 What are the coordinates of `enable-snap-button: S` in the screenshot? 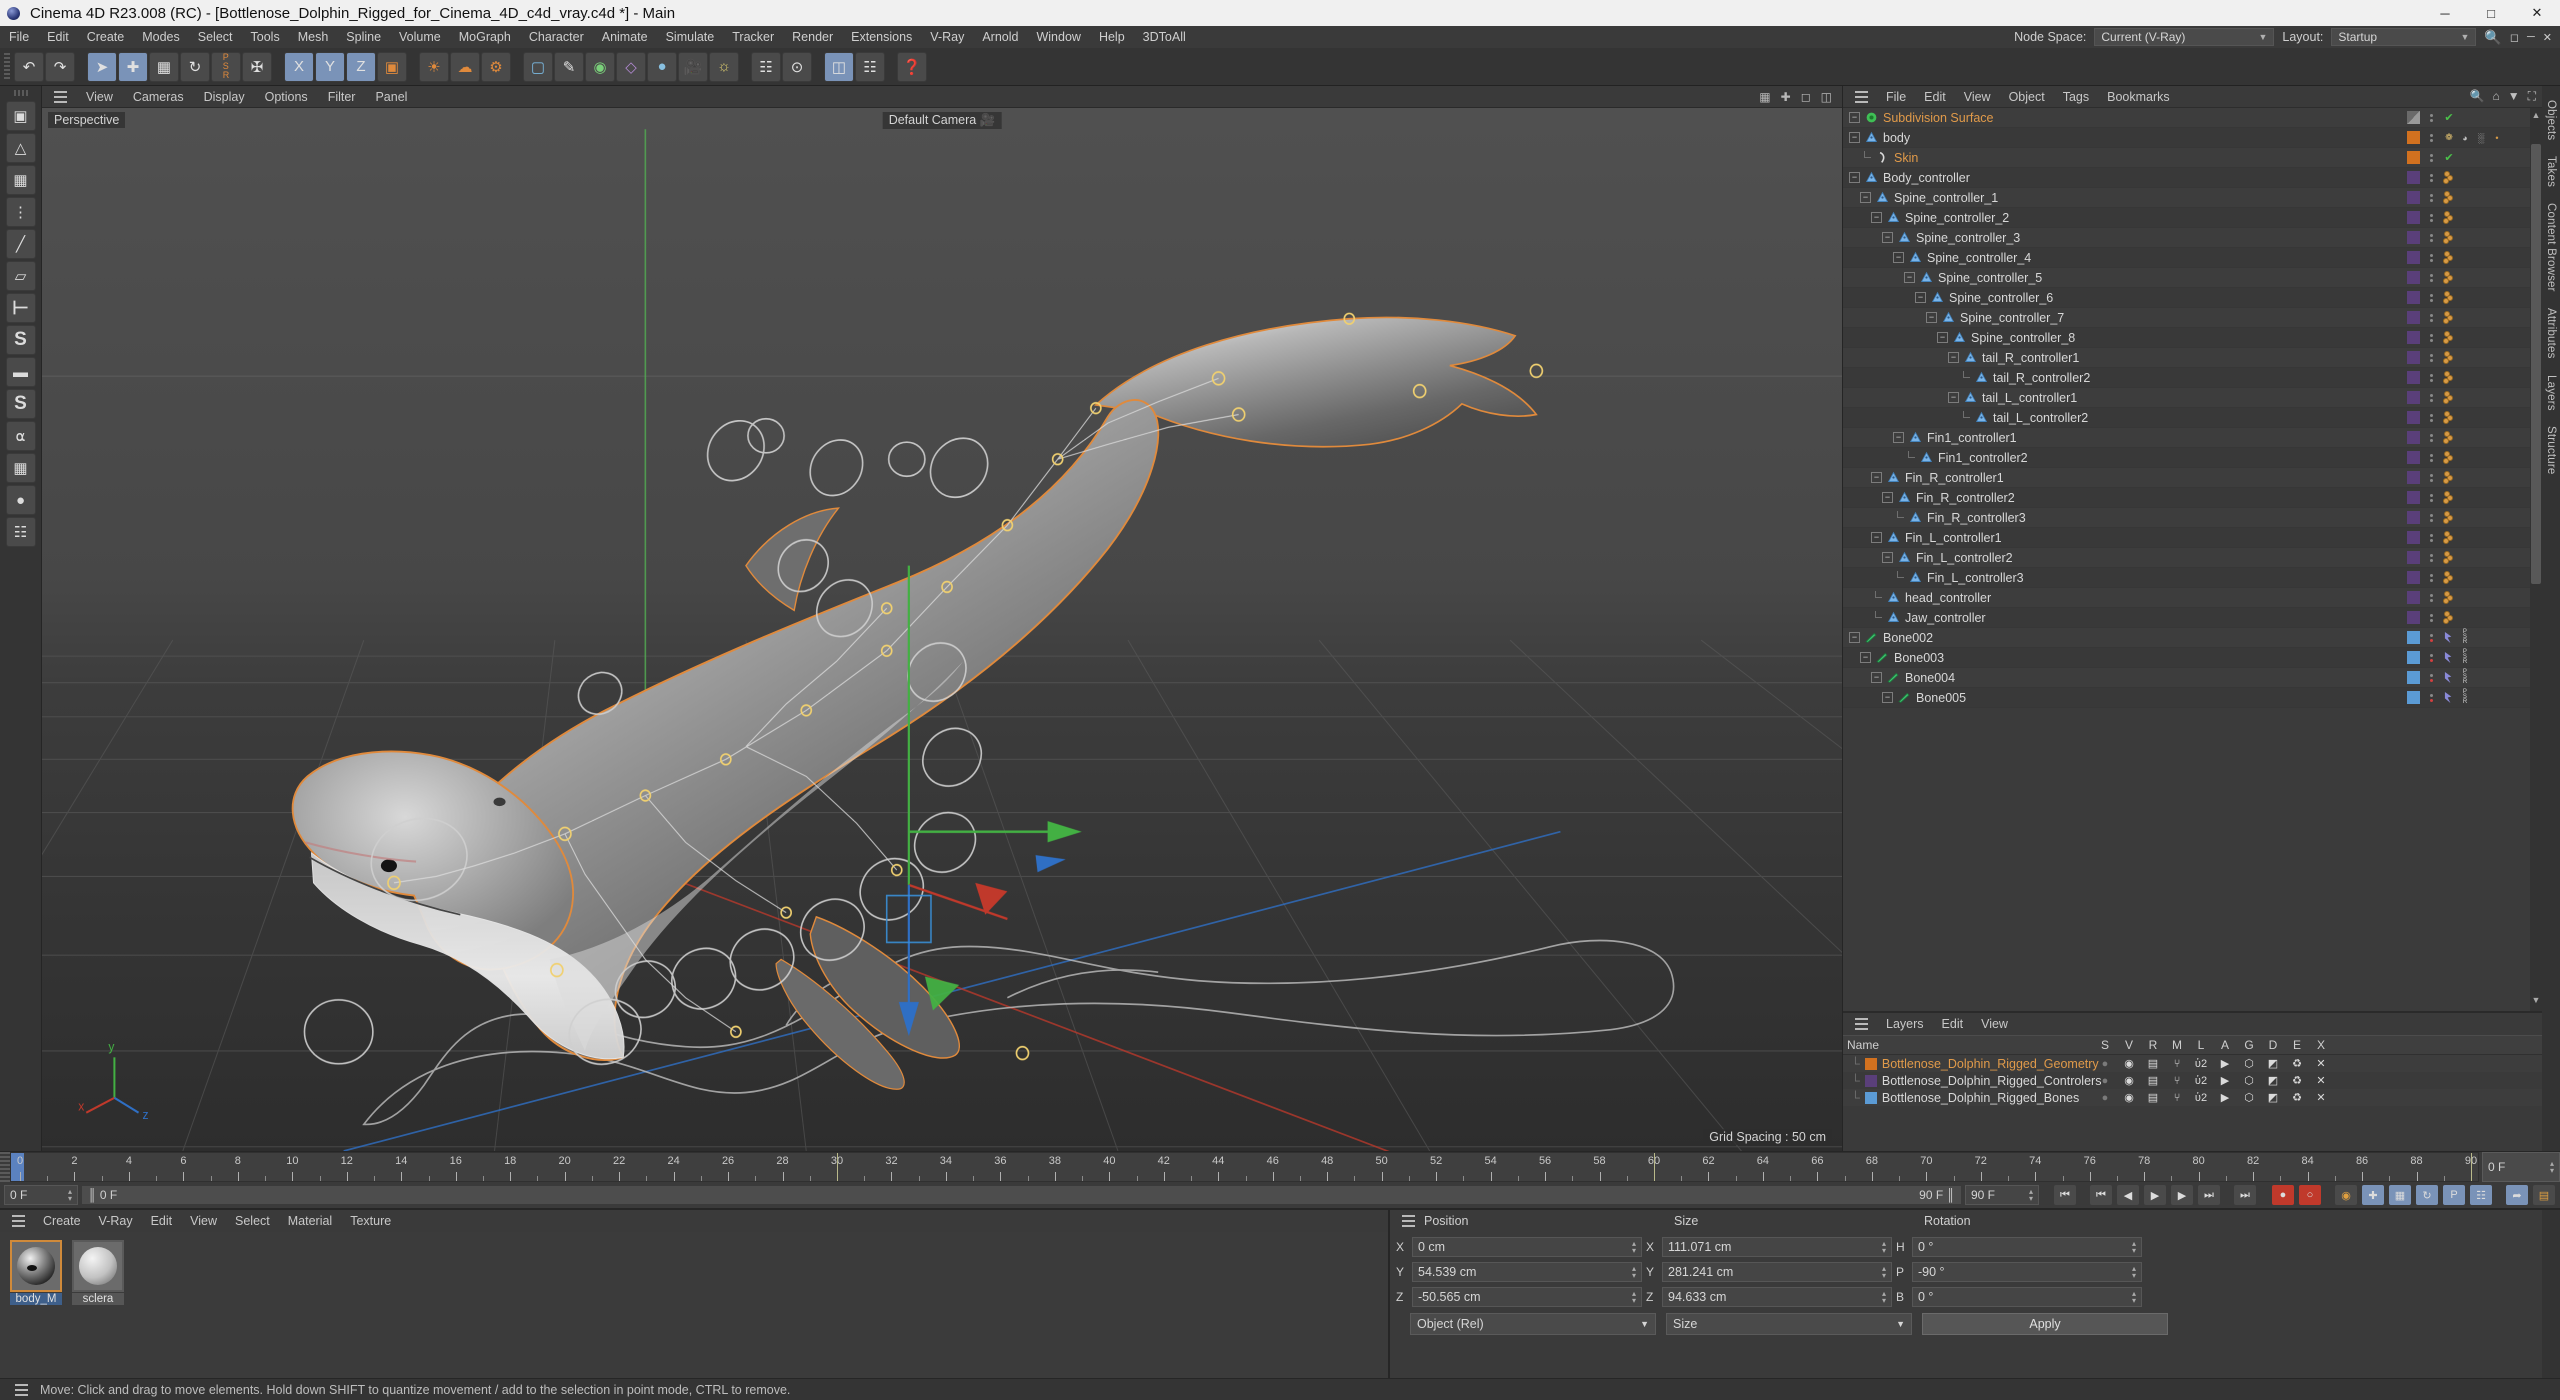 It's located at (20, 340).